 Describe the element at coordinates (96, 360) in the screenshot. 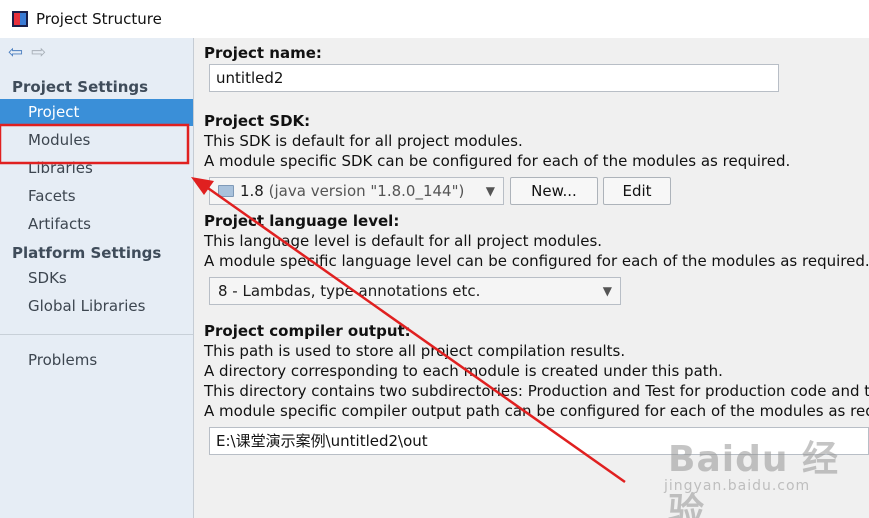

I see `sidebar-item-problems: Problems` at that location.